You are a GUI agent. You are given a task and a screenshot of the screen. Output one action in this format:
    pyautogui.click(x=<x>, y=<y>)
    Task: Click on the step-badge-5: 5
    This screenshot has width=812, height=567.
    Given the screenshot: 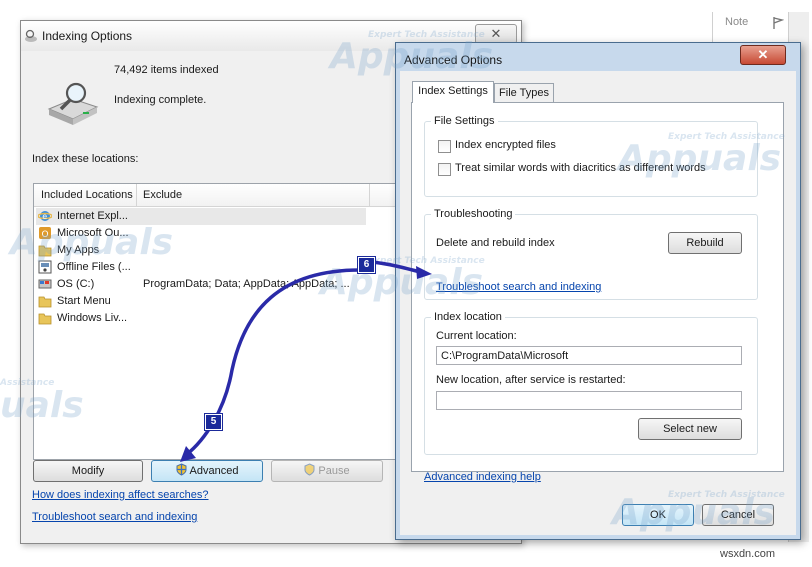 What is the action you would take?
    pyautogui.click(x=213, y=422)
    